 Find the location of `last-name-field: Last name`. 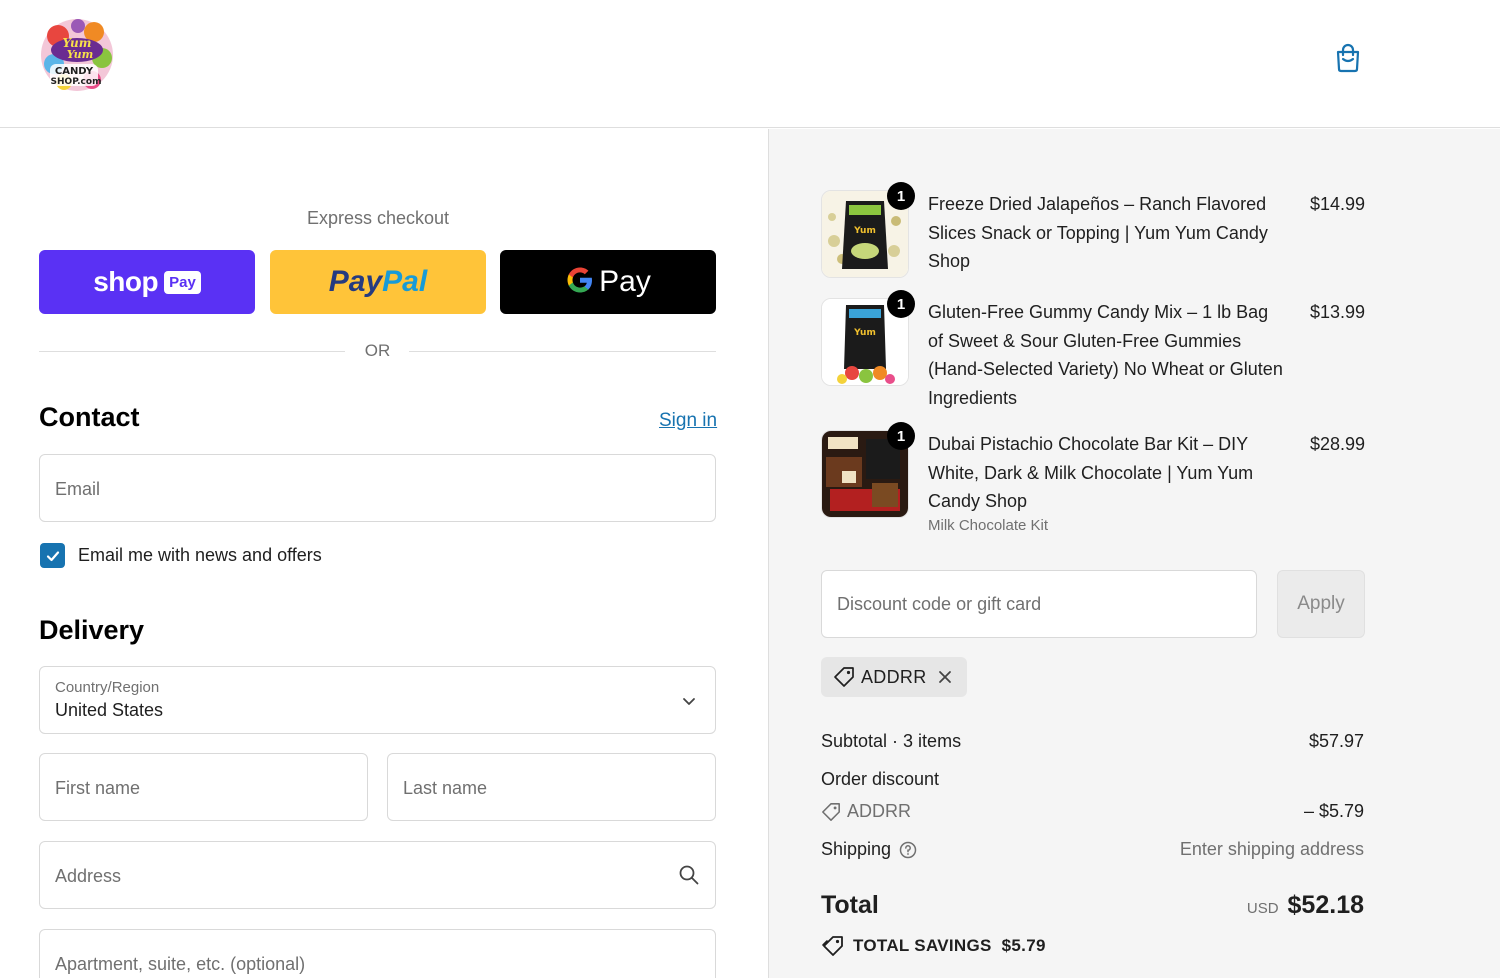

last-name-field: Last name is located at coordinates (551, 787).